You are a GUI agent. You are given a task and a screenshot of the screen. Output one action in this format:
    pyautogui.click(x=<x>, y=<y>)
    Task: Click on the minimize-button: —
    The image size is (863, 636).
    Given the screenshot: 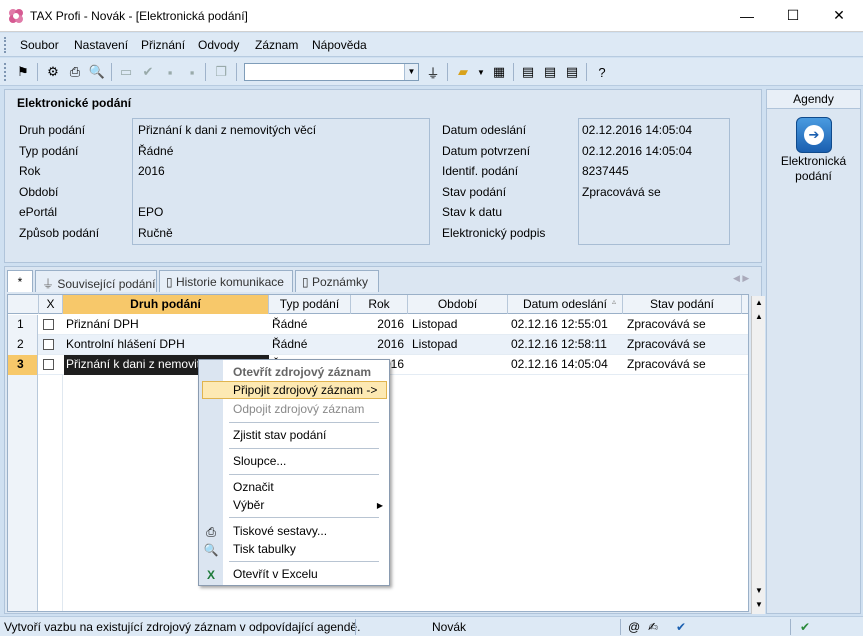 What is the action you would take?
    pyautogui.click(x=747, y=15)
    